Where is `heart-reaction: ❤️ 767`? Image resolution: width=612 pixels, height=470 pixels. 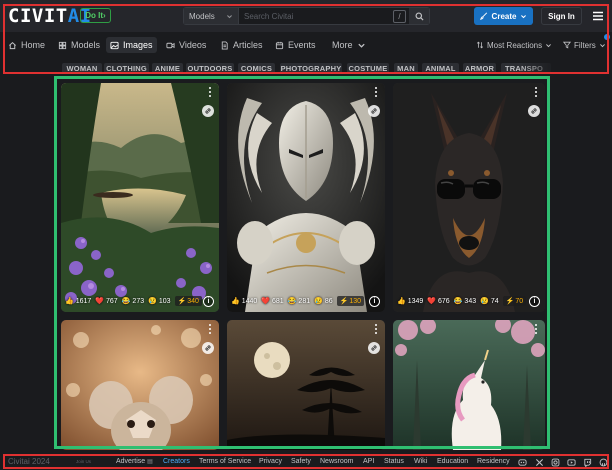
heart-reaction: ❤️ 767 is located at coordinates (106, 301).